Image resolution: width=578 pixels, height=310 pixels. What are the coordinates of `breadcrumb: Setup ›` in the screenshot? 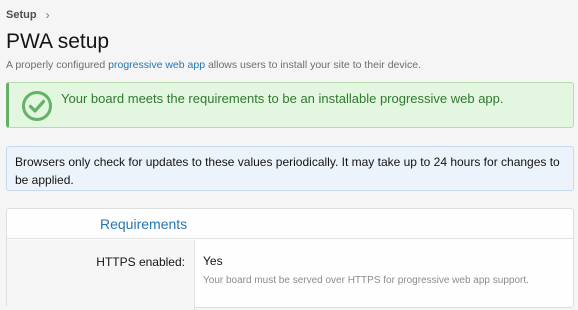 It's located at (28, 15).